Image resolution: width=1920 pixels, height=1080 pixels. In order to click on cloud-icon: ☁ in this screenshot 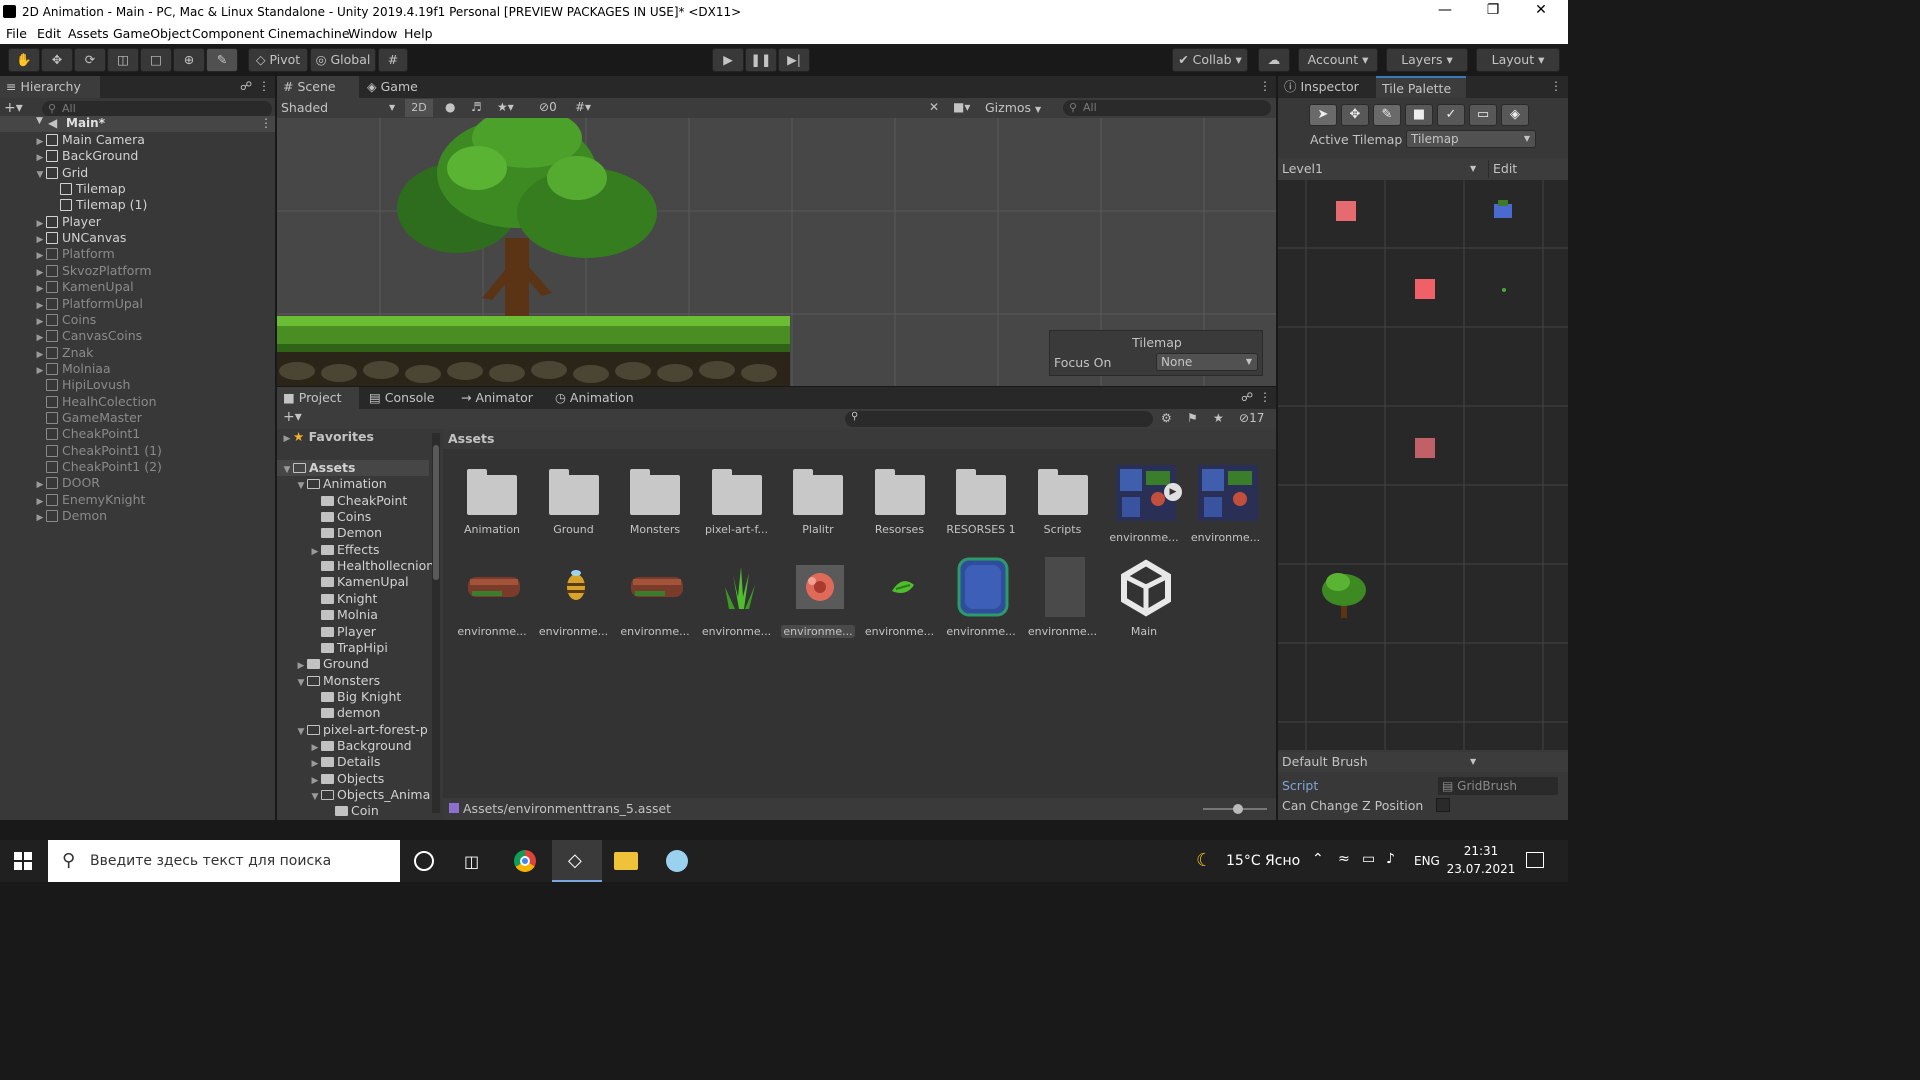, I will do `click(1274, 60)`.